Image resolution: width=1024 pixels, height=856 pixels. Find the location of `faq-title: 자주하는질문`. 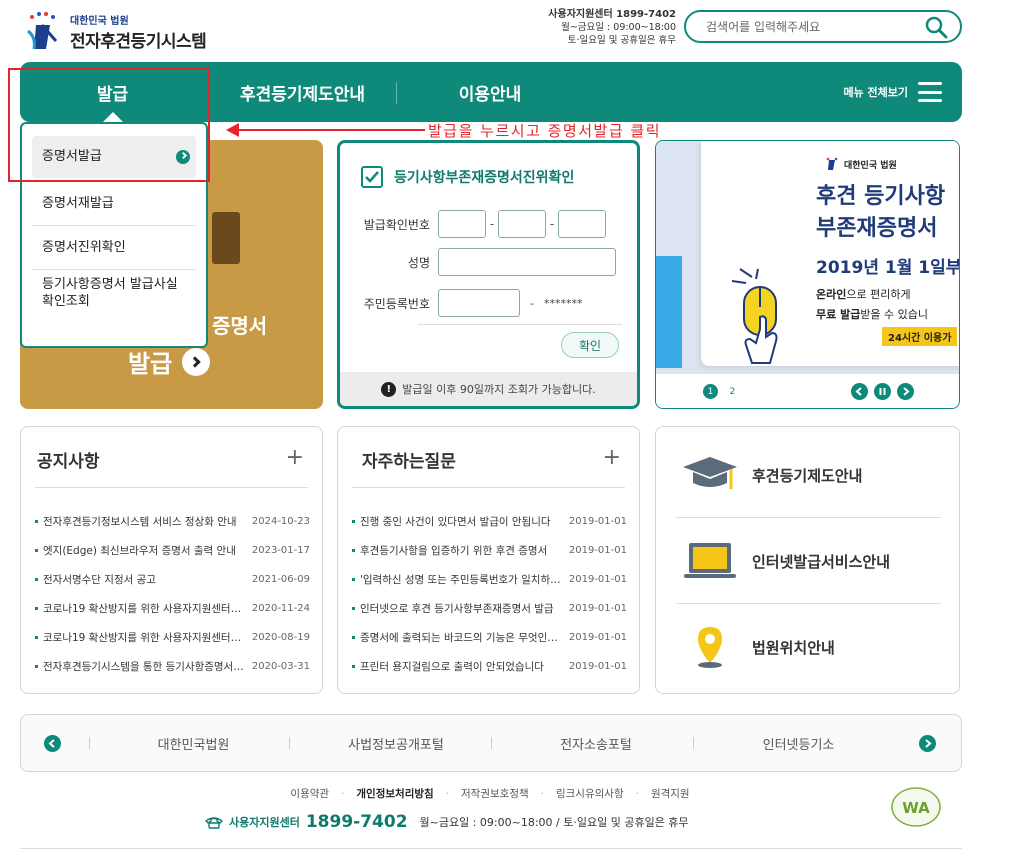

faq-title: 자주하는질문 is located at coordinates (409, 462).